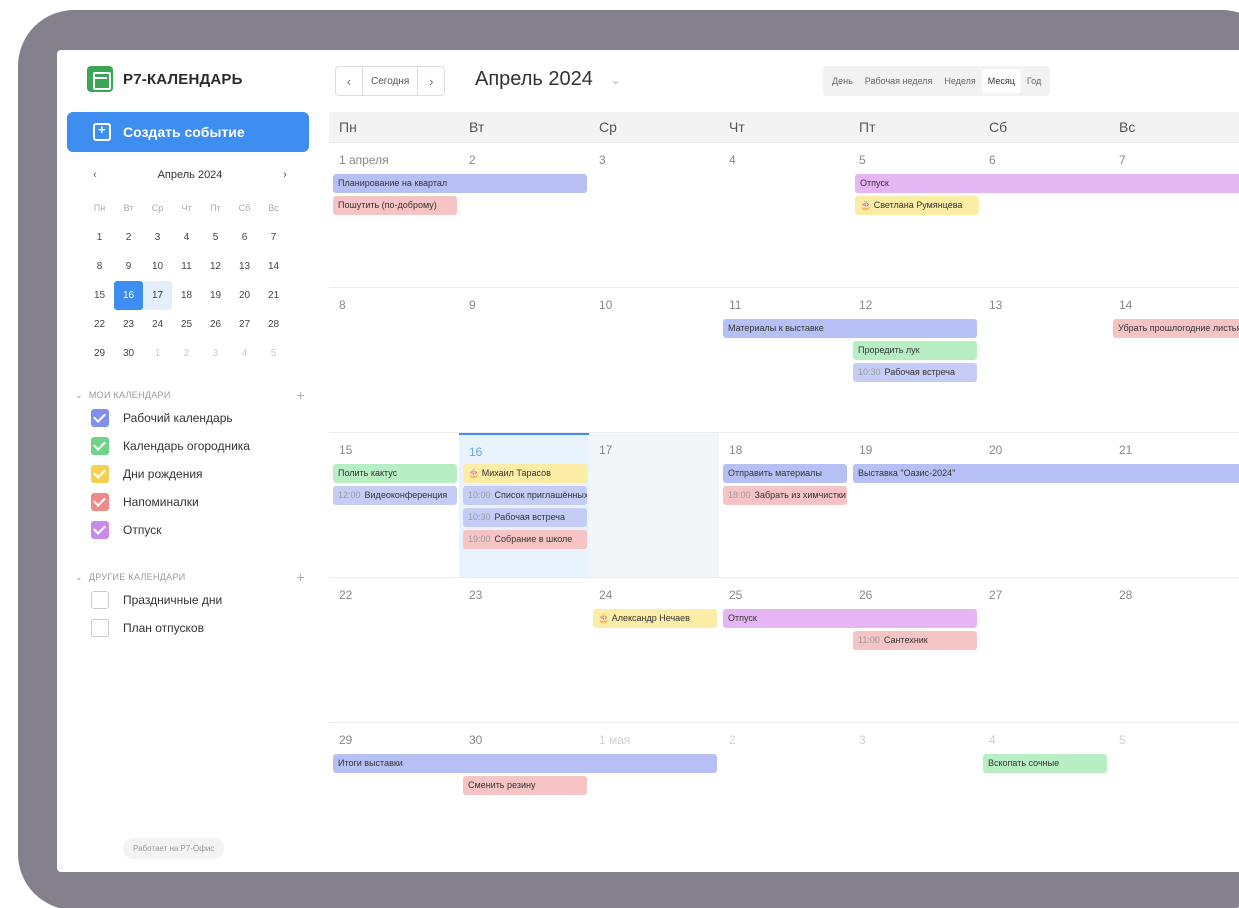 The height and width of the screenshot is (908, 1239). What do you see at coordinates (190, 530) in the screenshot?
I see `calendar-item-vacation: Отпуск` at bounding box center [190, 530].